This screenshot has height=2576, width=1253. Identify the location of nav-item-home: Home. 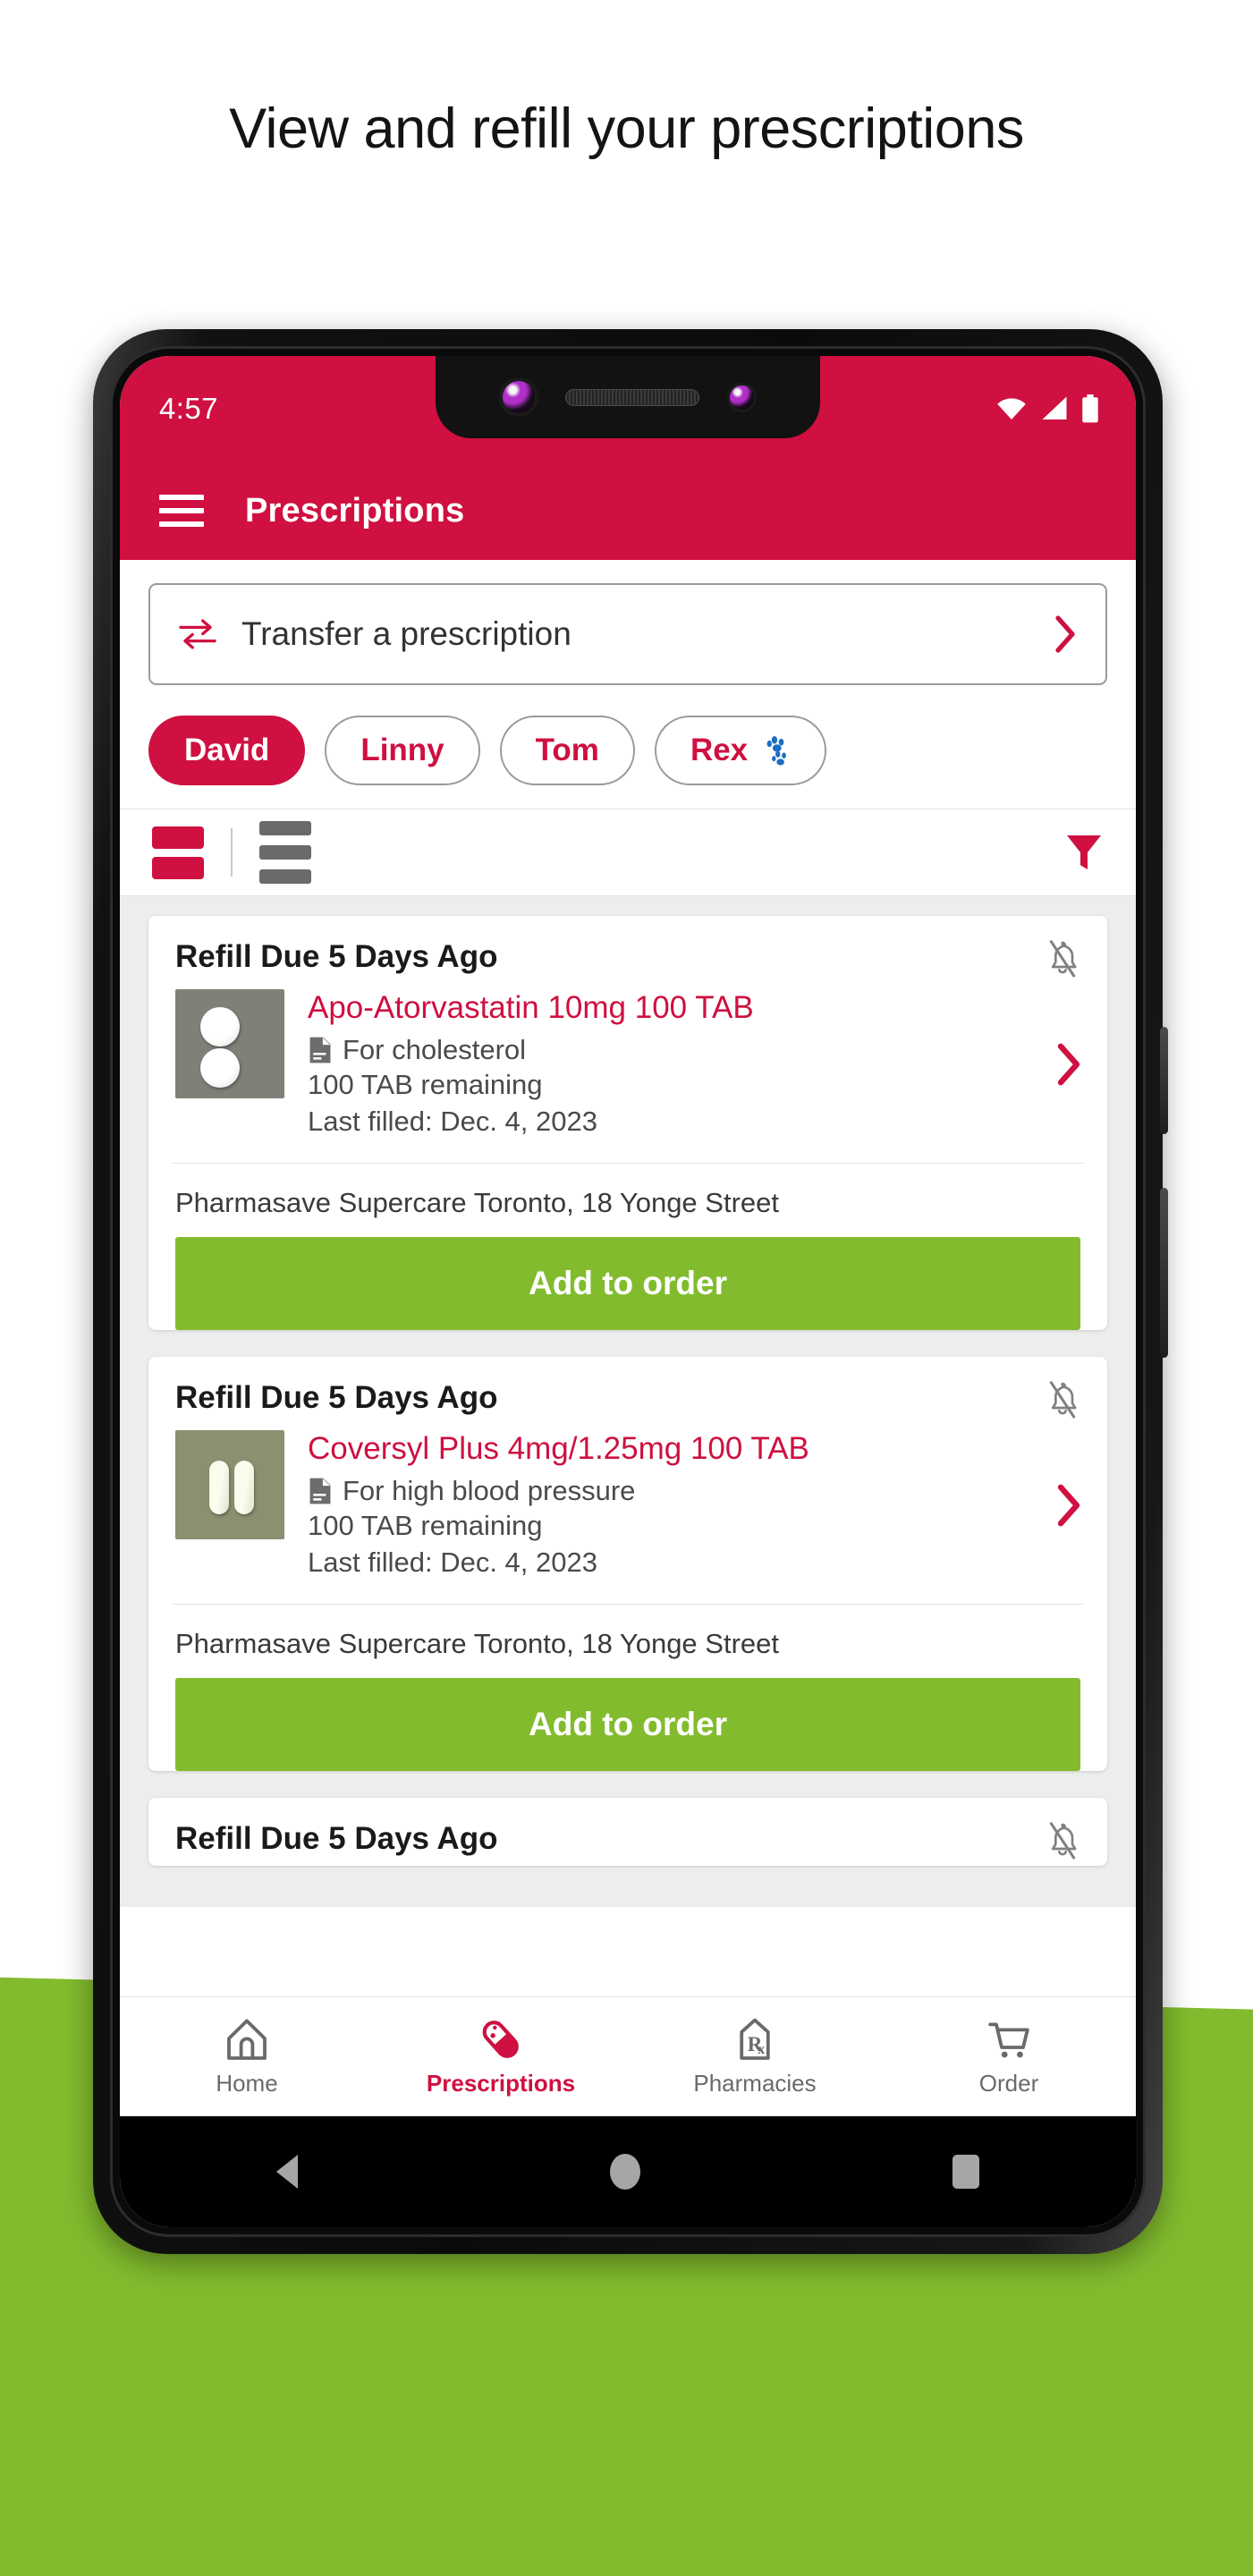
(247, 2057).